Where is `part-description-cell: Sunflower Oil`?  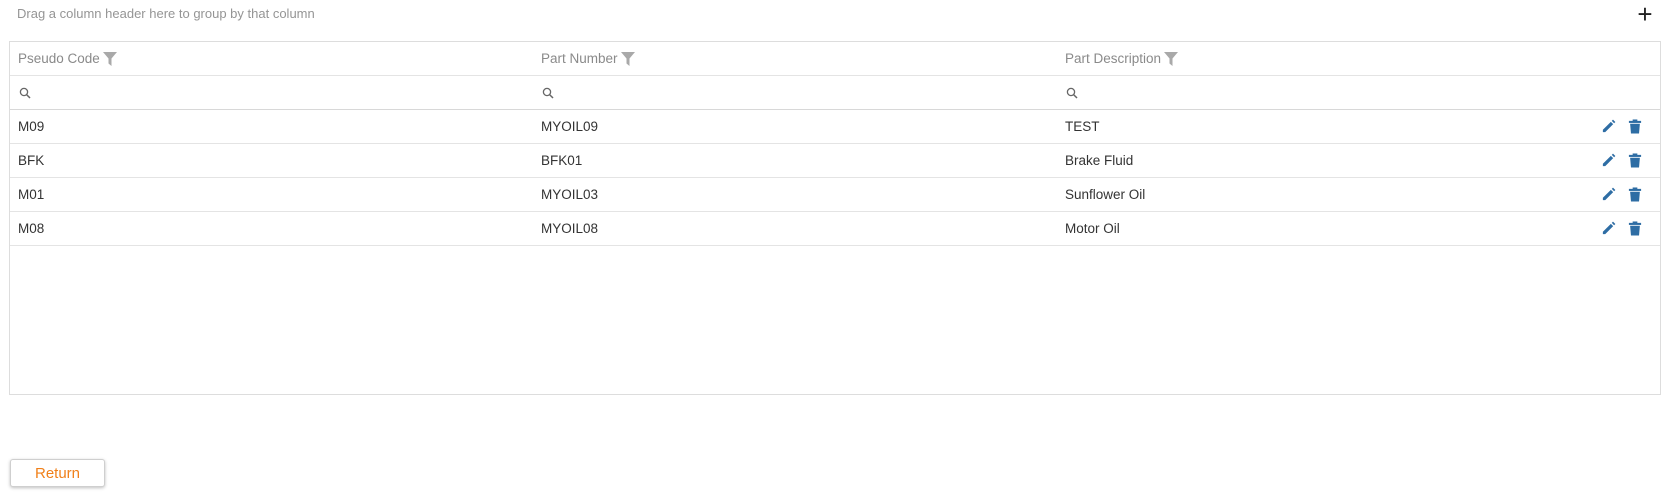
part-description-cell: Sunflower Oil is located at coordinates (1105, 194).